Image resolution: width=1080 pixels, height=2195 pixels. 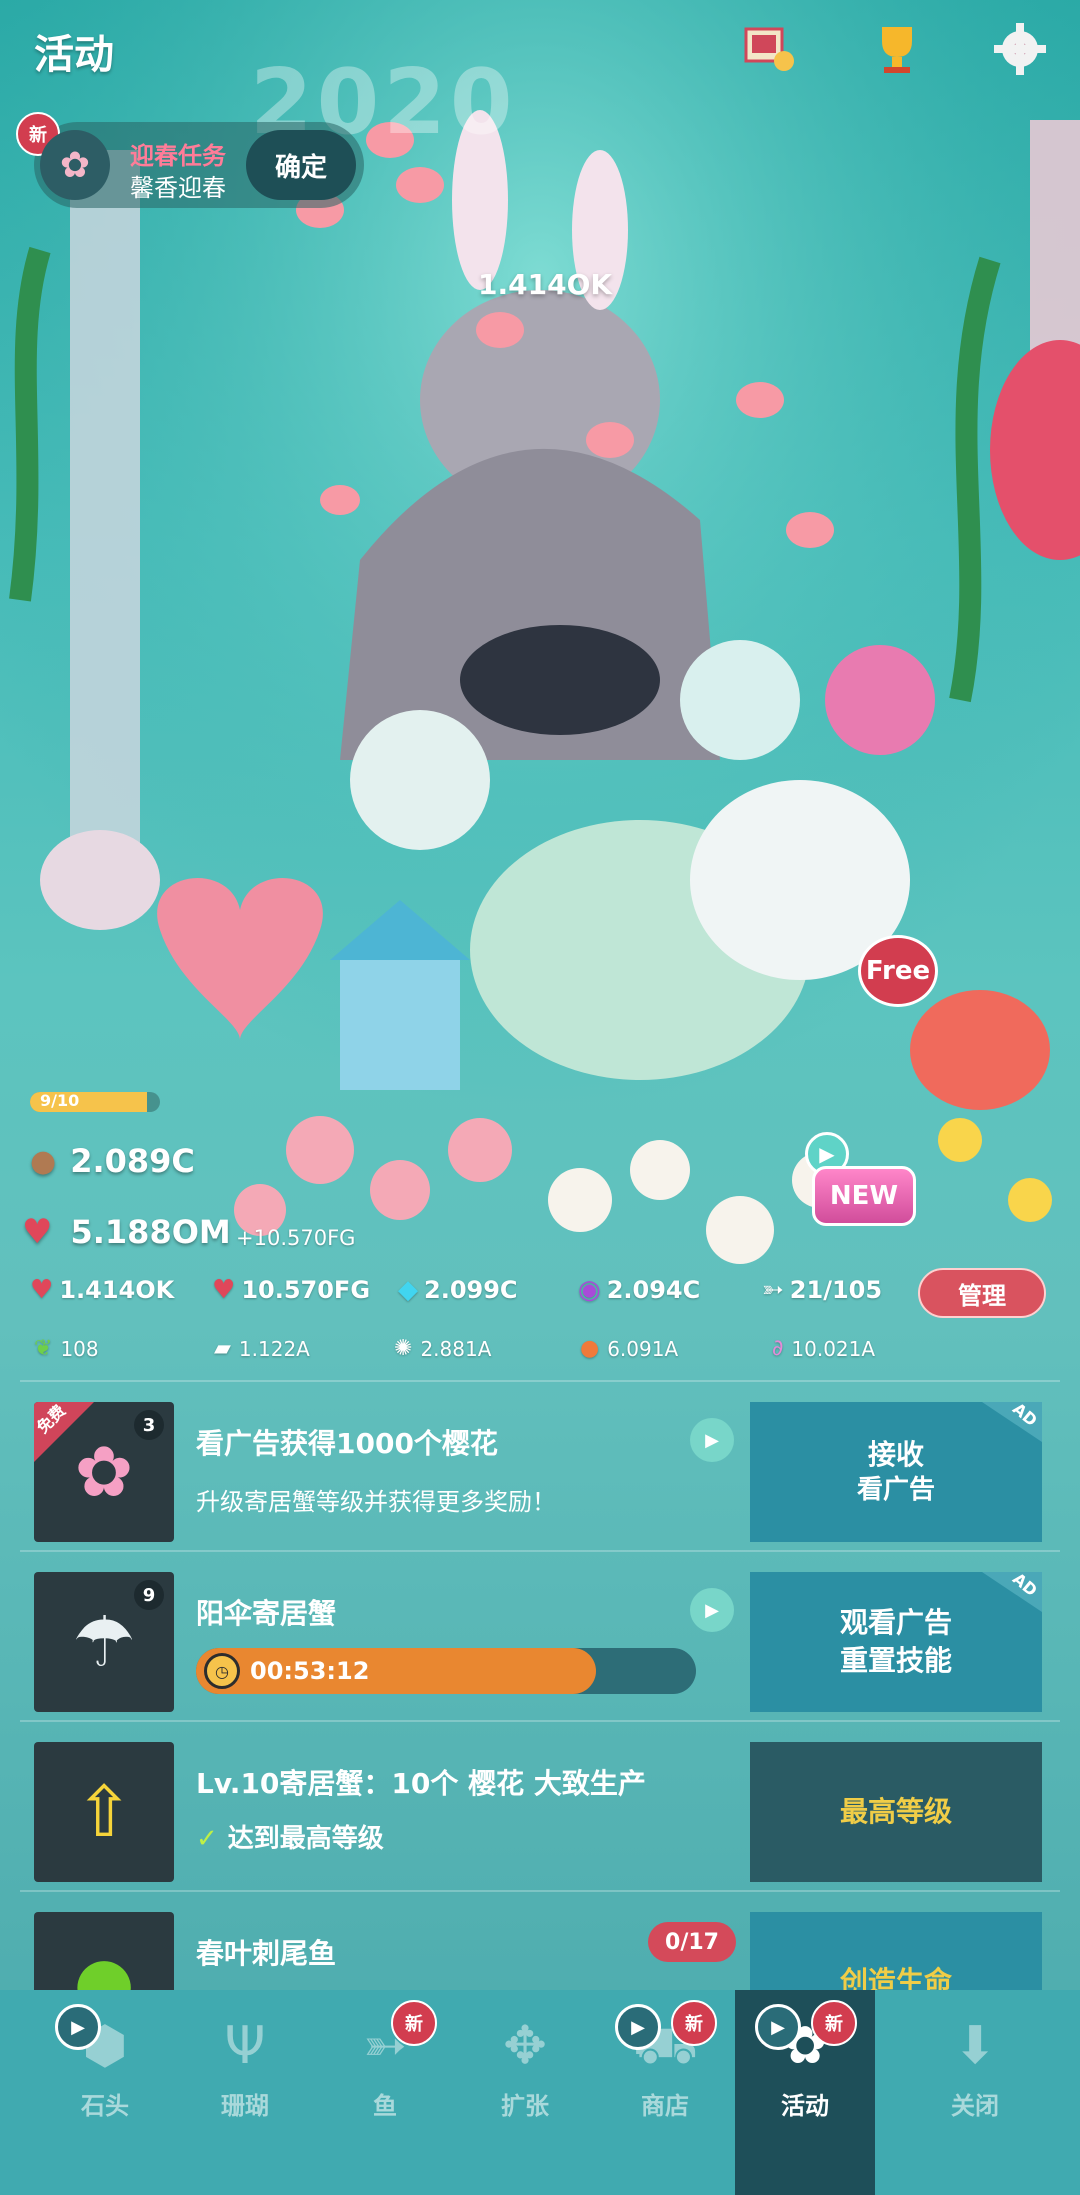 What do you see at coordinates (525, 2106) in the screenshot?
I see `tab-label: 扩张` at bounding box center [525, 2106].